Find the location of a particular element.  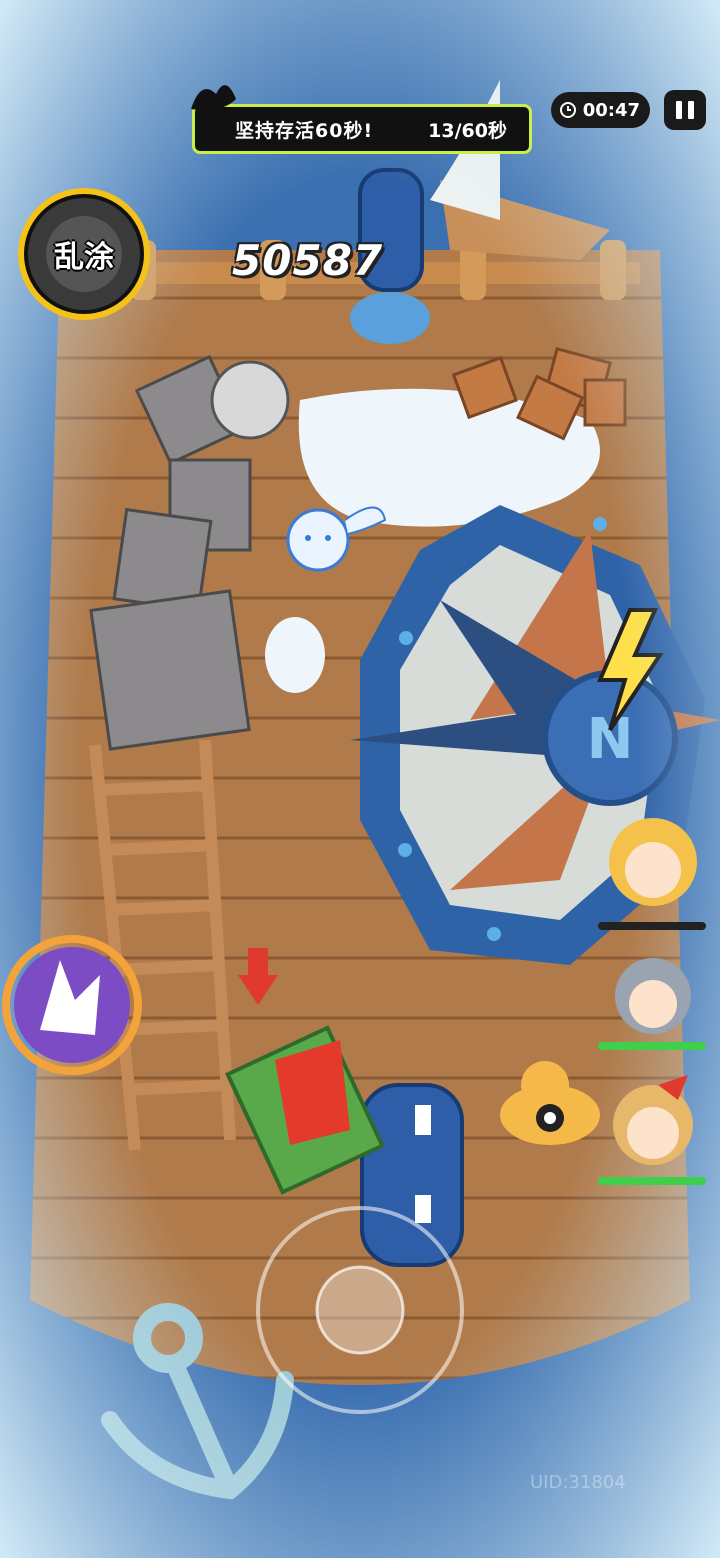

mission-progress: 13/60秒 is located at coordinates (467, 130).